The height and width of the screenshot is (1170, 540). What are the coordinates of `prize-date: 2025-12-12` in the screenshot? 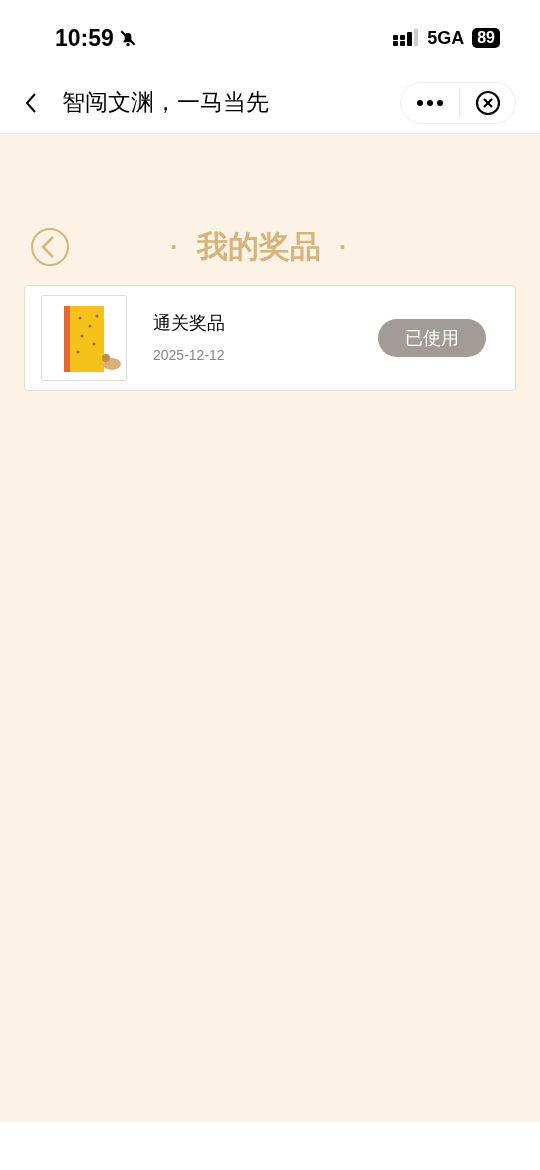 It's located at (189, 355).